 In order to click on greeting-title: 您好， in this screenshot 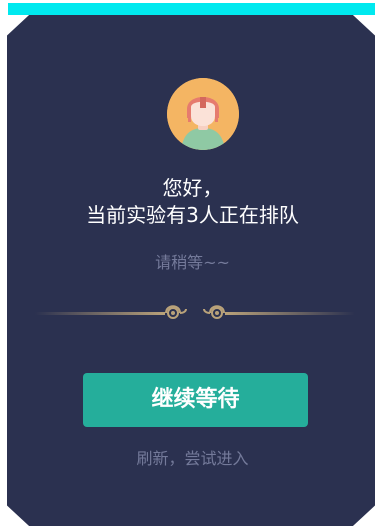, I will do `click(192, 188)`.